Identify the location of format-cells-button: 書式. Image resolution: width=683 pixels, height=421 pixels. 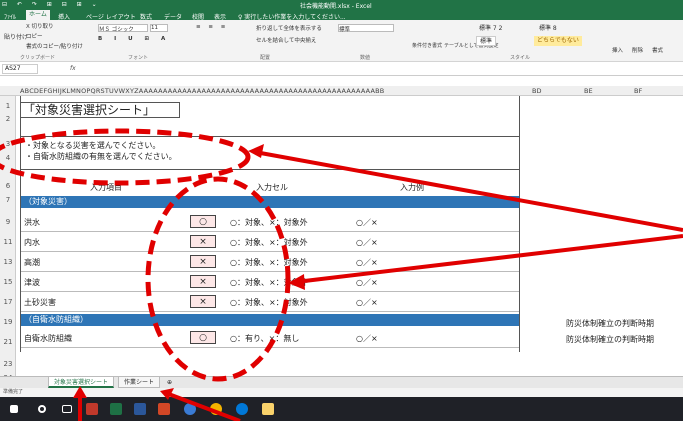
(657, 50).